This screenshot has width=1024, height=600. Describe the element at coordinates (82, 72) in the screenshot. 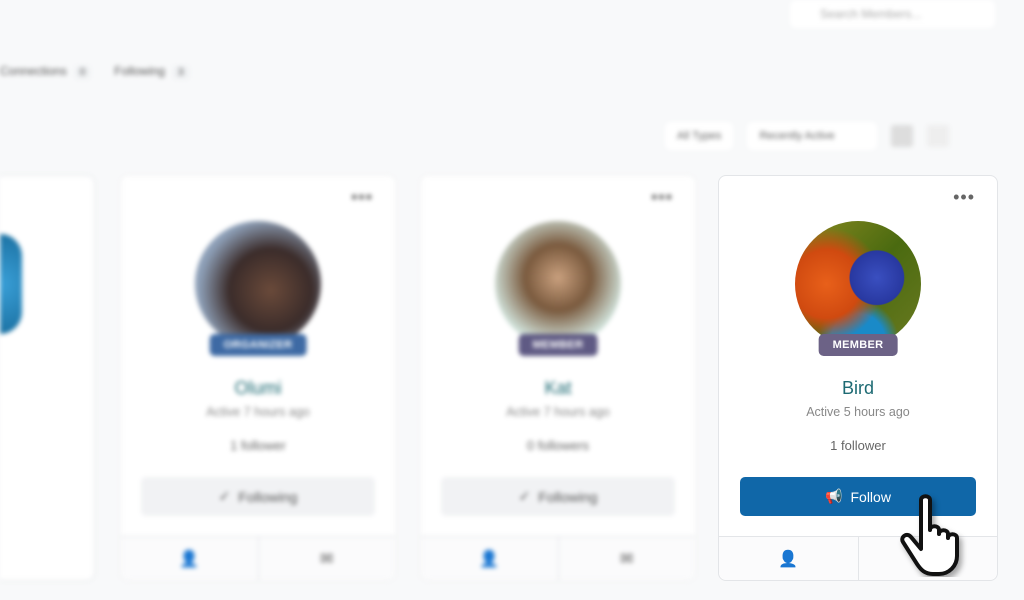

I see `tab-count: 0` at that location.